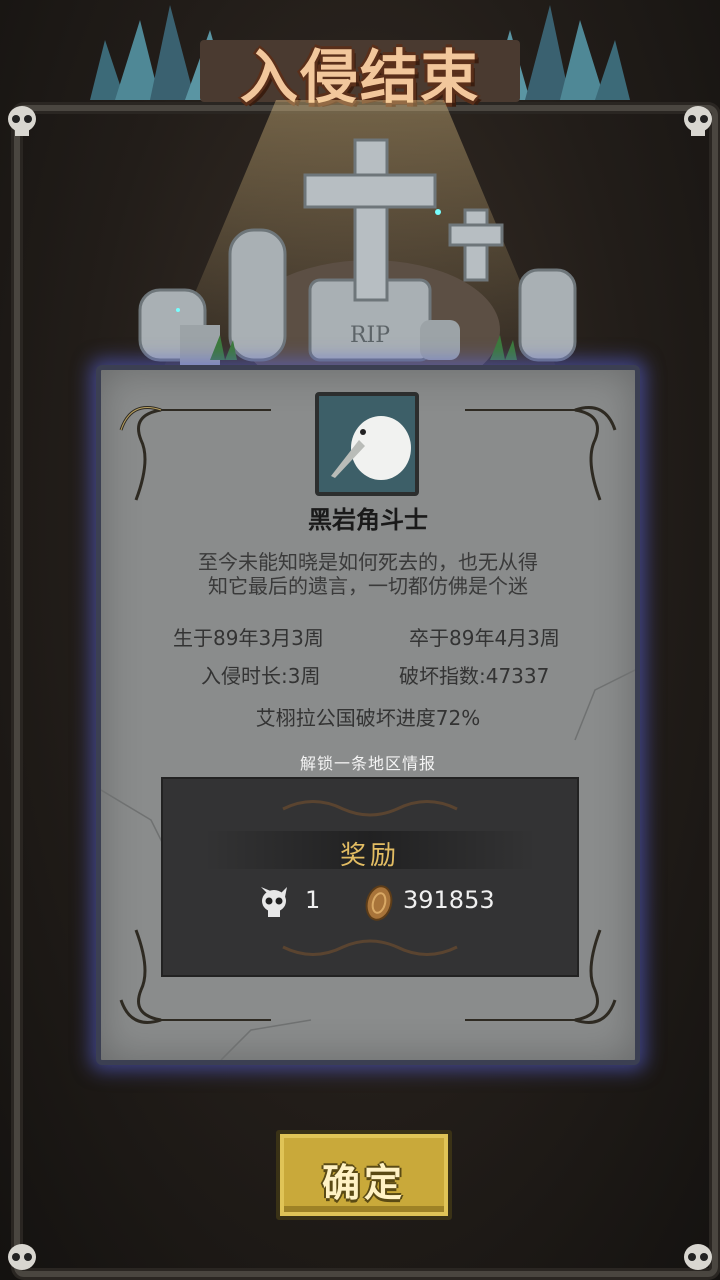  I want to click on description-line: 知它最后的遗言，一切都仿佛是个迷, so click(368, 586).